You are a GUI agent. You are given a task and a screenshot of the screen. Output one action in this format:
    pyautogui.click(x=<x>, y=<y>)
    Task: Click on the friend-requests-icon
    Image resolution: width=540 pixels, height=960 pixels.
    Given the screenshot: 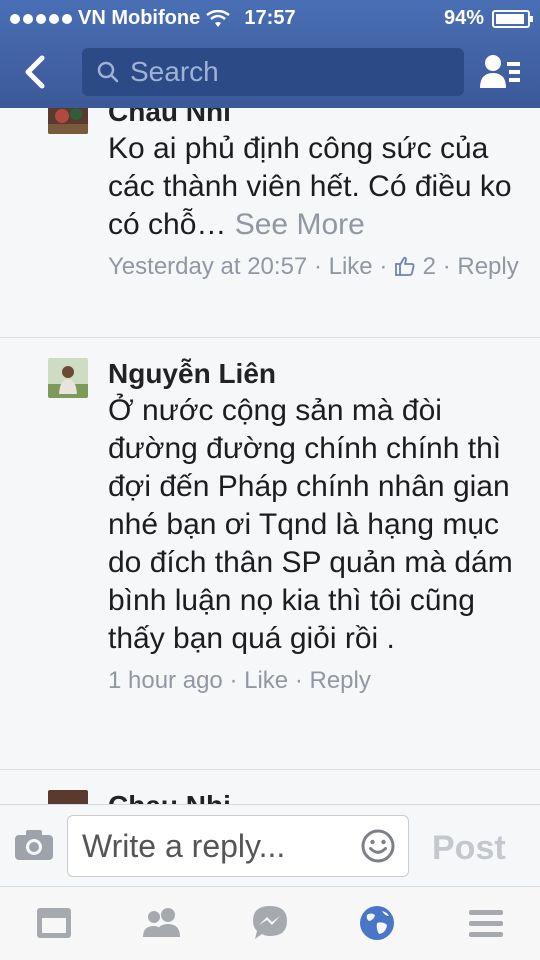 What is the action you would take?
    pyautogui.click(x=500, y=71)
    